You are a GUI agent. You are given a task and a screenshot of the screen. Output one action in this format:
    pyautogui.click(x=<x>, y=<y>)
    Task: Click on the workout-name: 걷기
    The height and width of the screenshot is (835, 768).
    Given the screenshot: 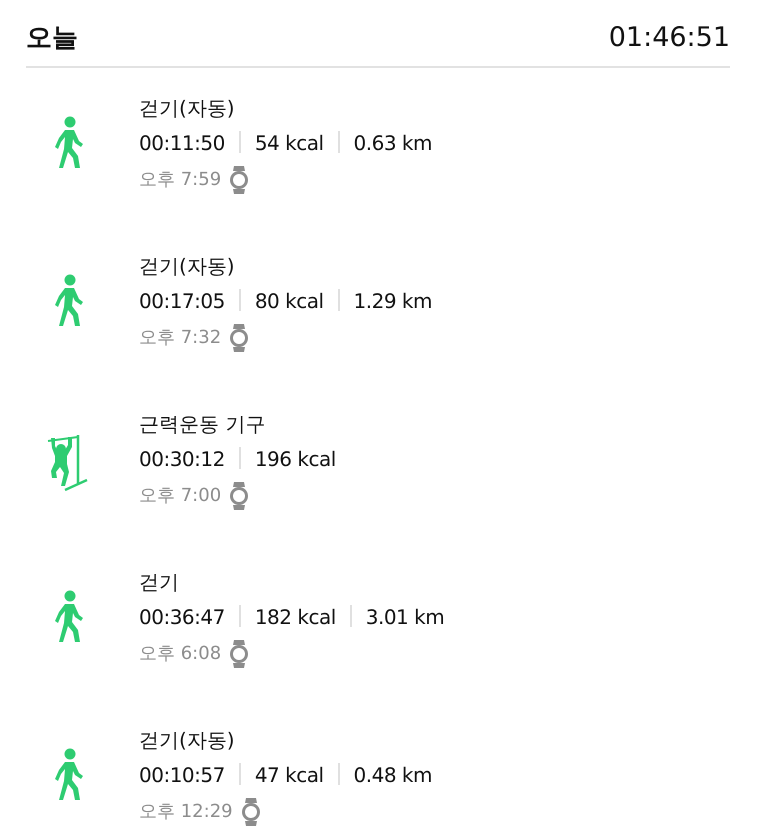 What is the action you would take?
    pyautogui.click(x=159, y=582)
    